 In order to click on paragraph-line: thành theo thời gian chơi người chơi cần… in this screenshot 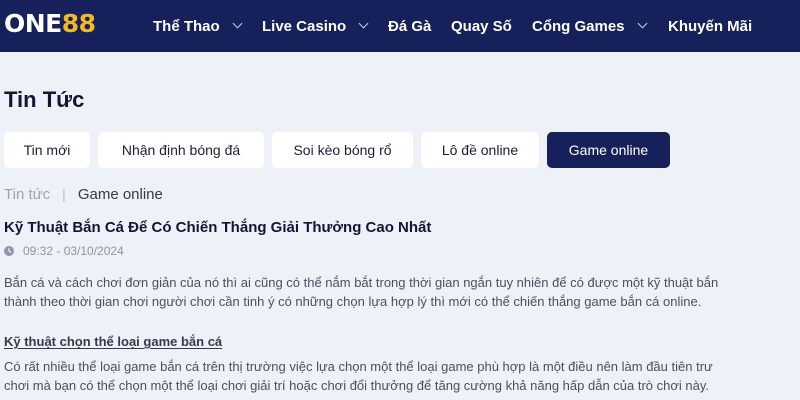, I will do `click(353, 301)`.